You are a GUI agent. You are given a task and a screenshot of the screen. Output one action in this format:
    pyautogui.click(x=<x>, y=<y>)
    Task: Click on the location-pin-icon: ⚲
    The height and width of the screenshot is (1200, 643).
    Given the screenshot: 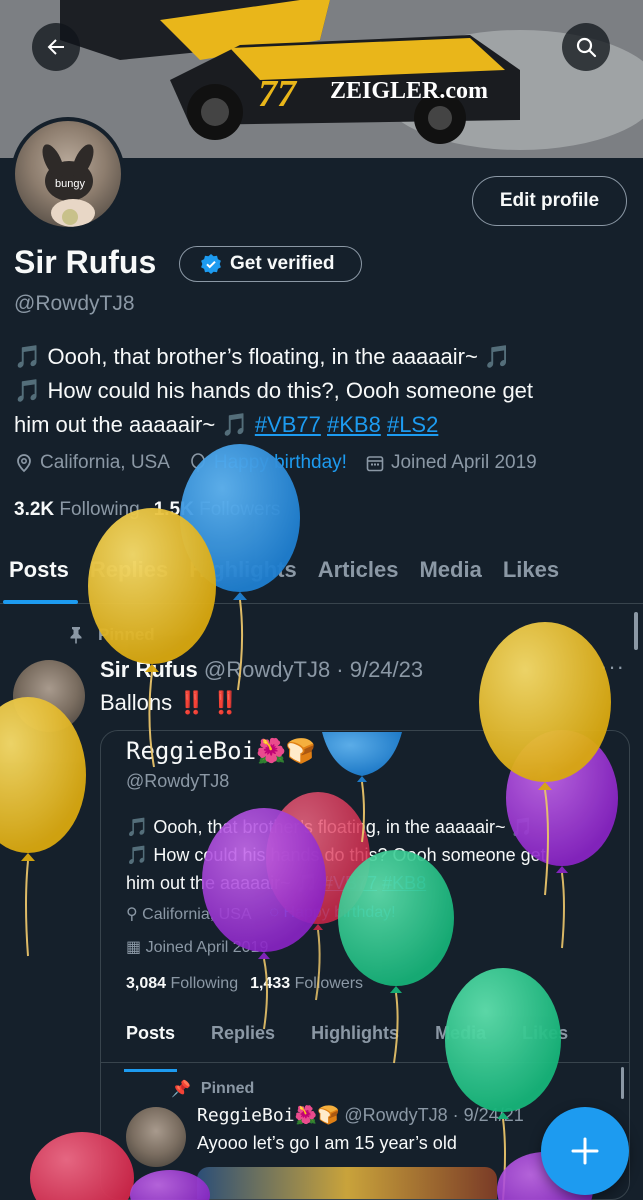 What is the action you would take?
    pyautogui.click(x=132, y=914)
    